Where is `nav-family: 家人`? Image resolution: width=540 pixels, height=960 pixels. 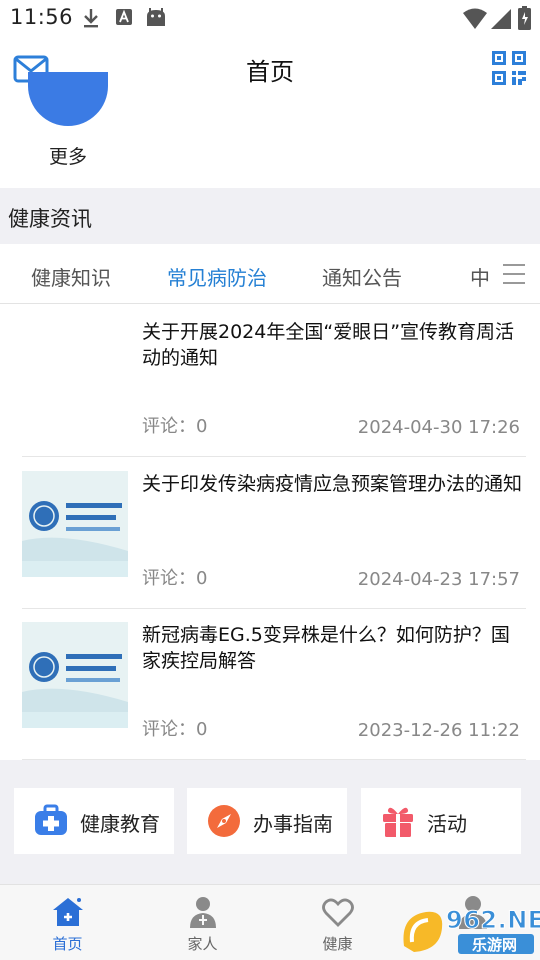 nav-family: 家人 is located at coordinates (202, 922).